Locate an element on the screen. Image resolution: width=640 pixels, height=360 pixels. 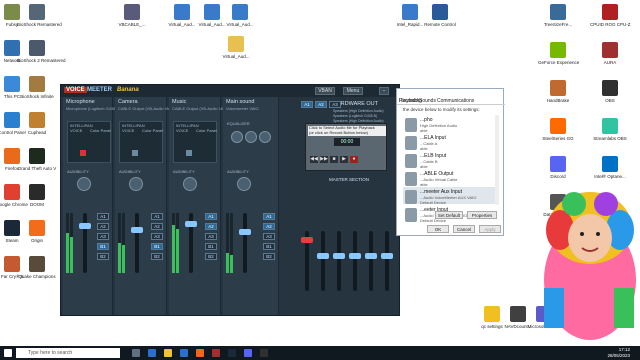
cancel-button: Cancel is located at coordinates (464, 229).